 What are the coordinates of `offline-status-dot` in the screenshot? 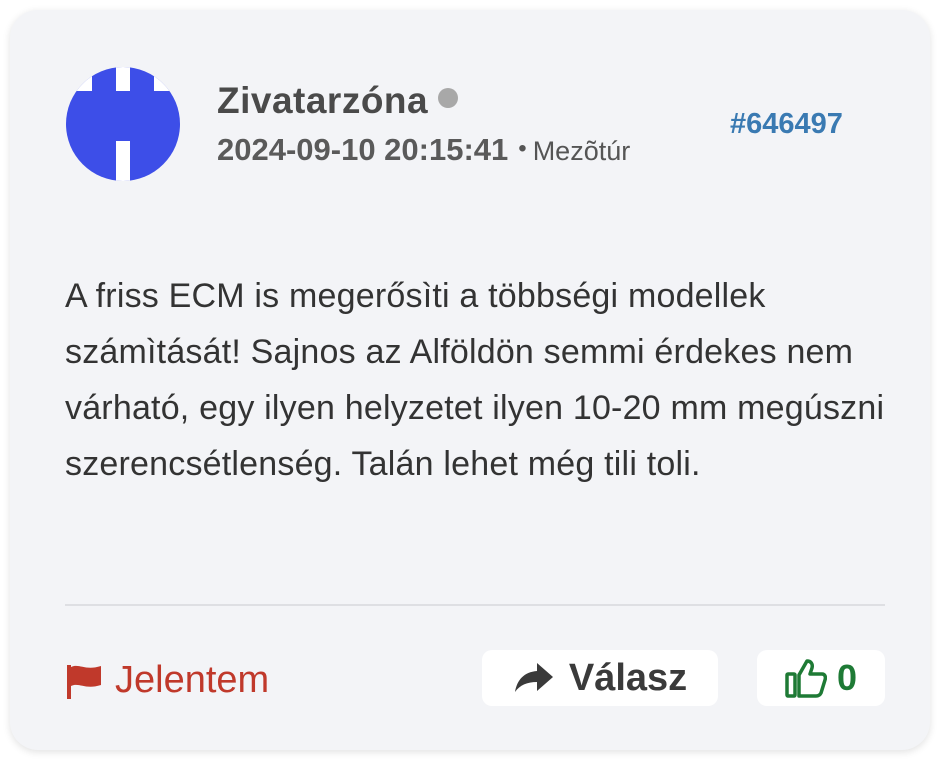 It's located at (448, 98).